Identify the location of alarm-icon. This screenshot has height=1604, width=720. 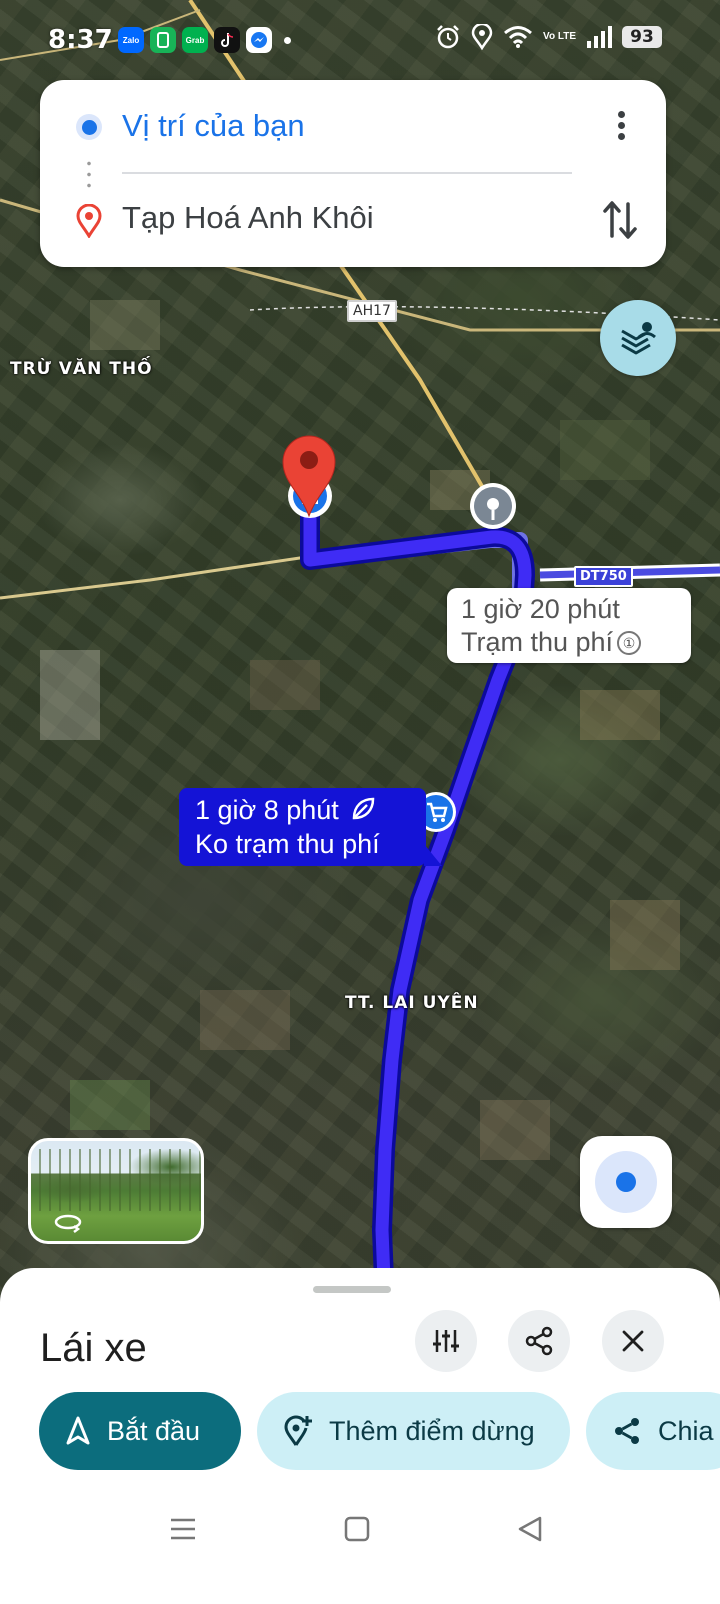
(448, 37).